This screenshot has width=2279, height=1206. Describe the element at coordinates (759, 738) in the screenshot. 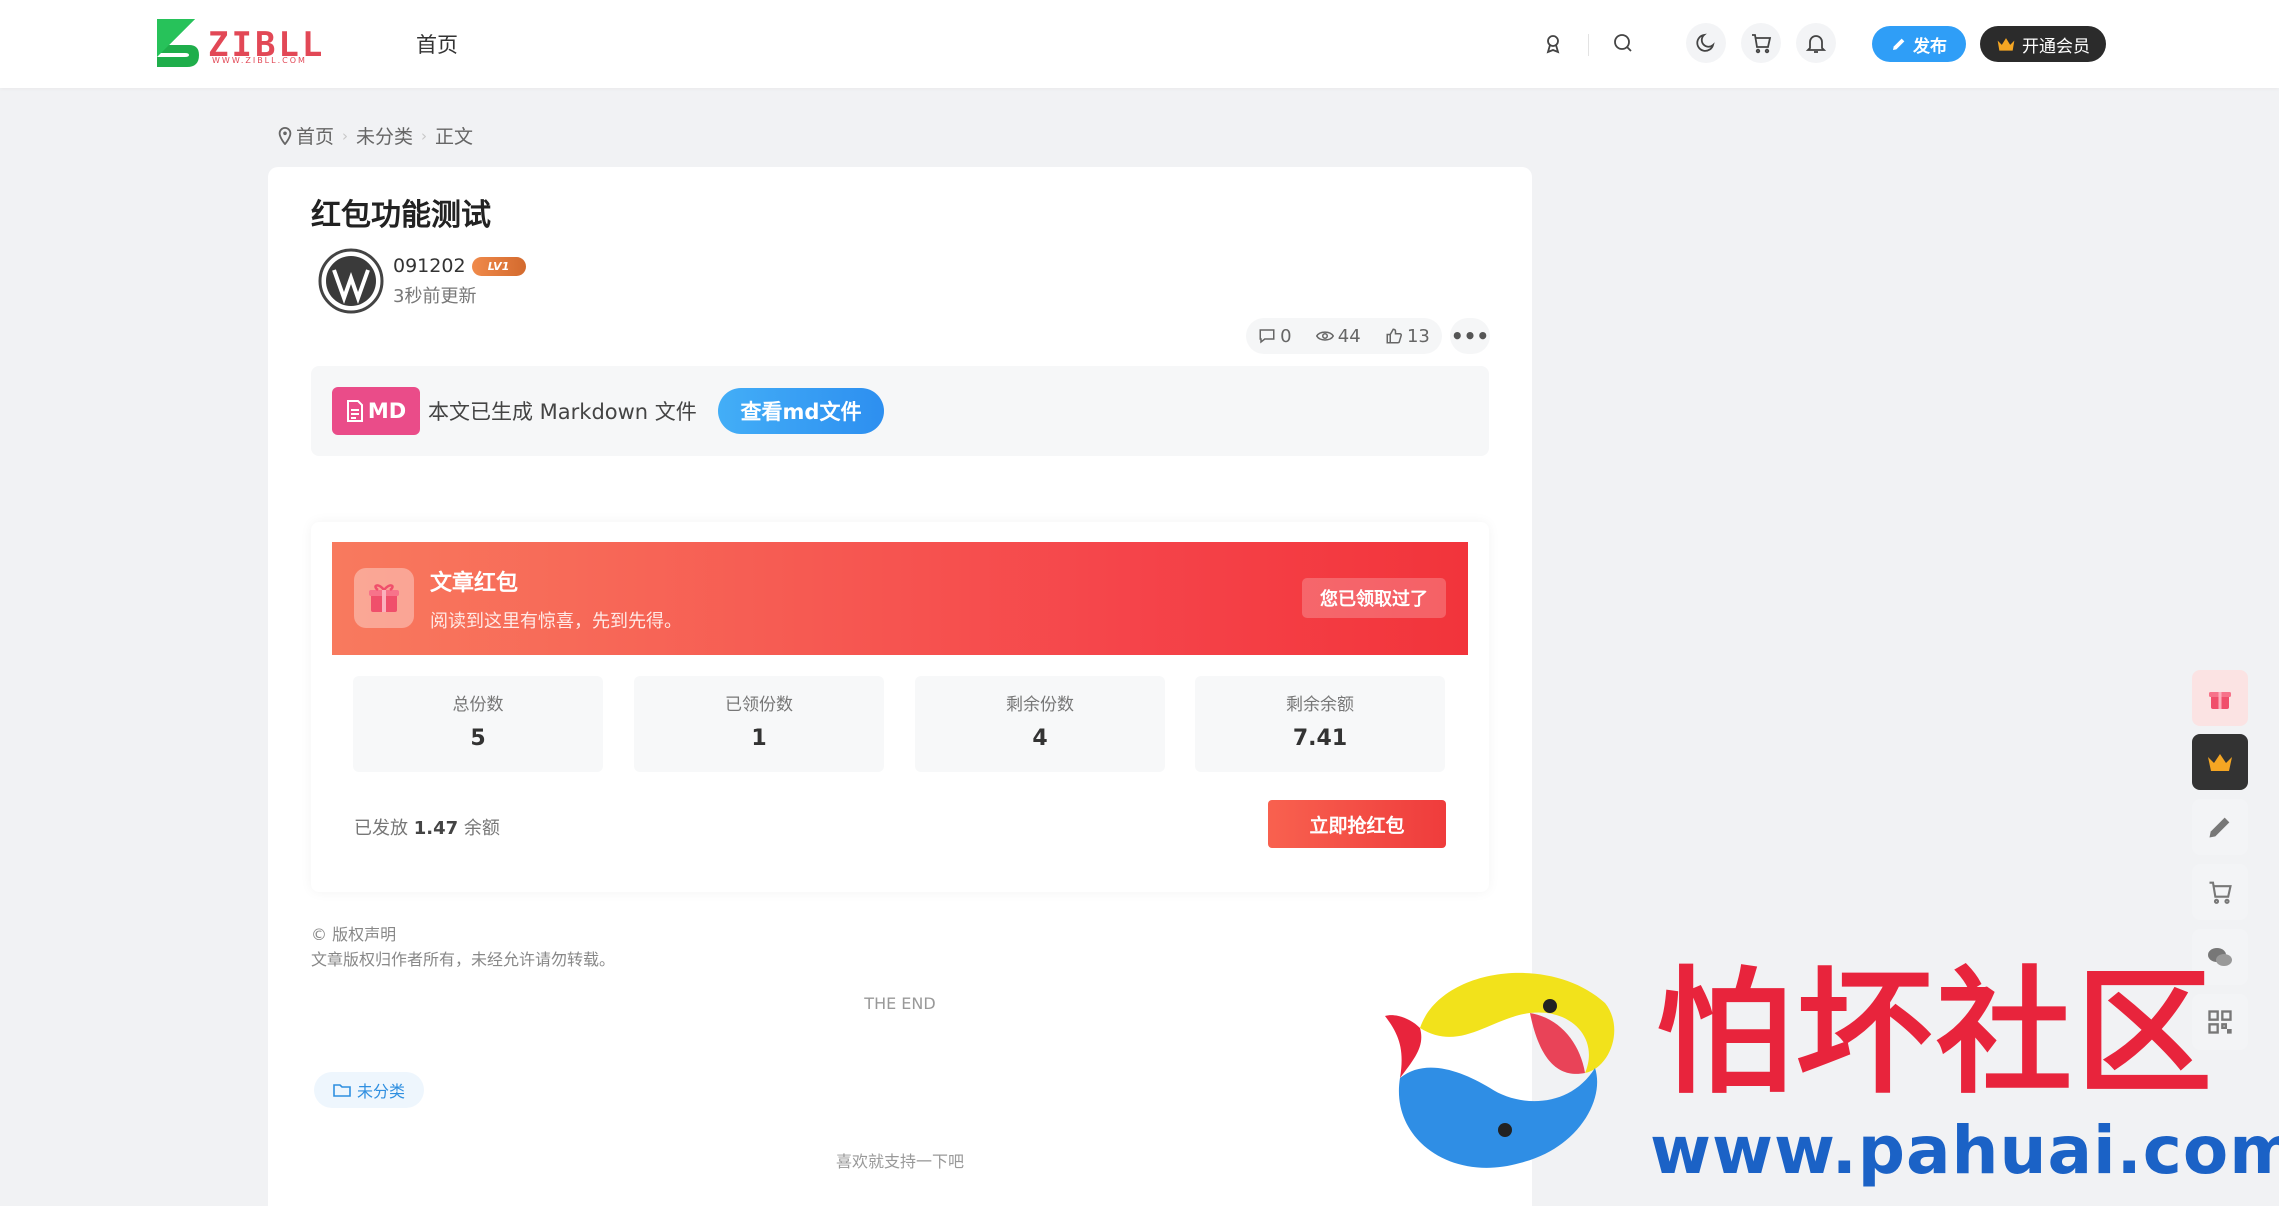

I see `stat-value: 1` at that location.